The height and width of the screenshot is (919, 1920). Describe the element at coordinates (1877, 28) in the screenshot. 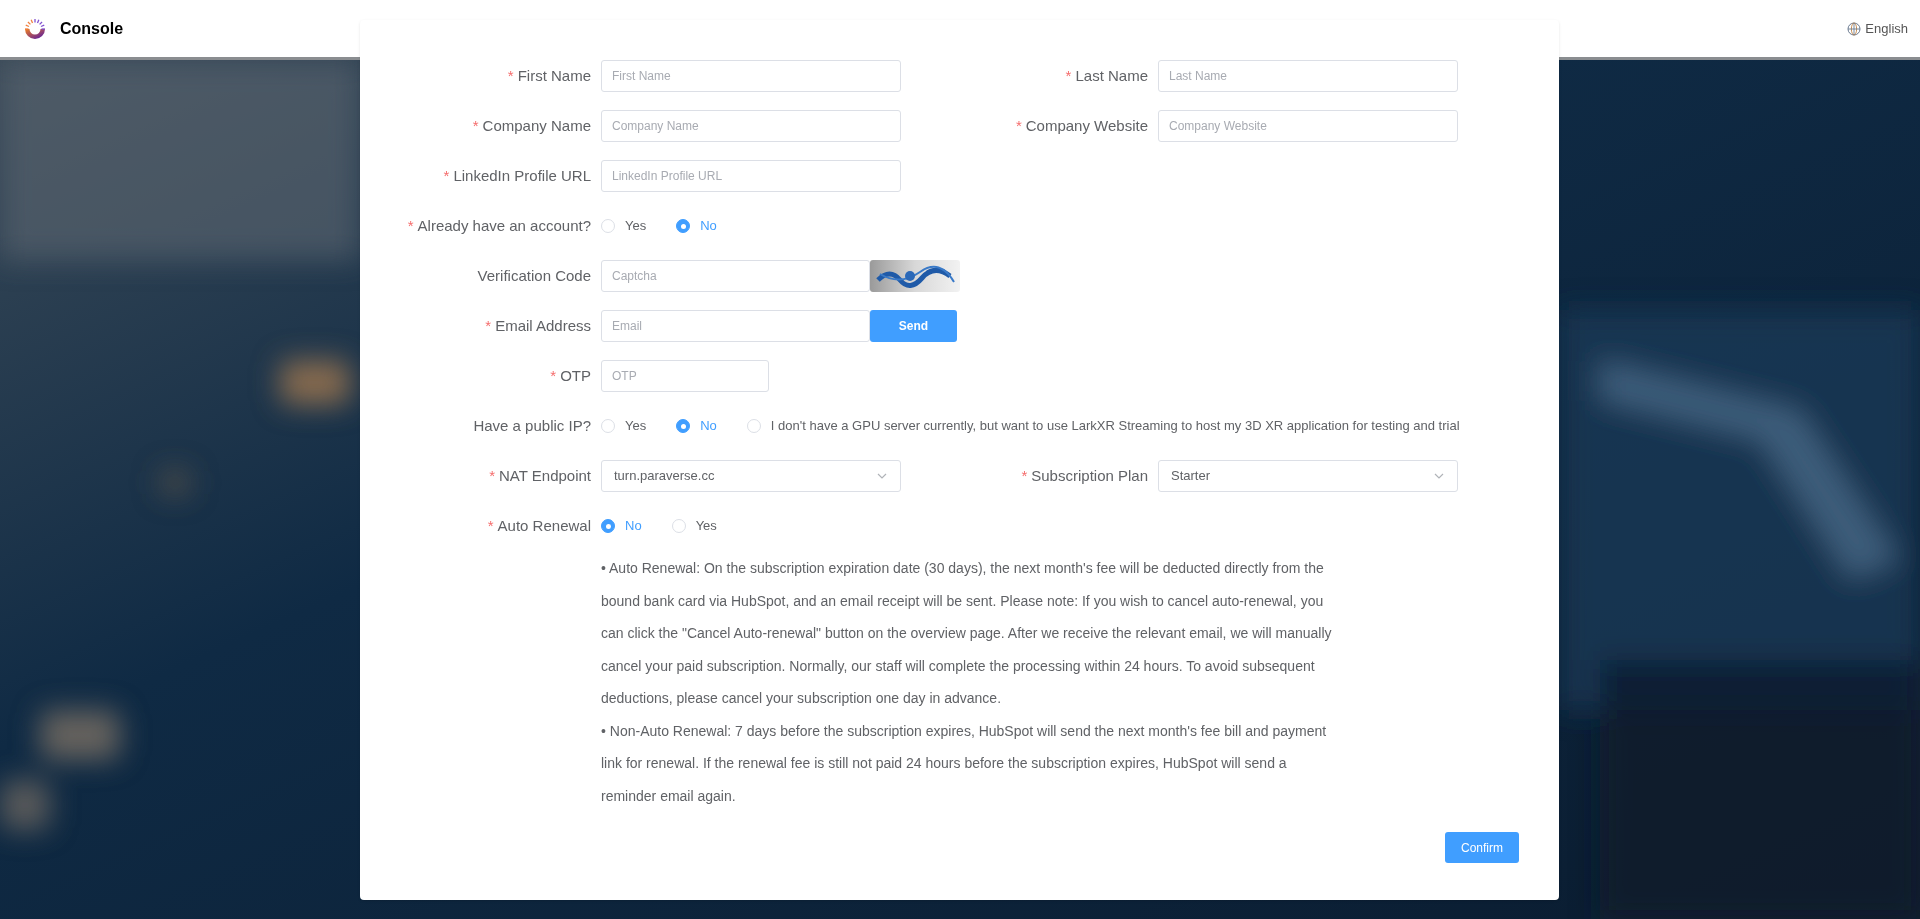

I see `language-link: English` at that location.